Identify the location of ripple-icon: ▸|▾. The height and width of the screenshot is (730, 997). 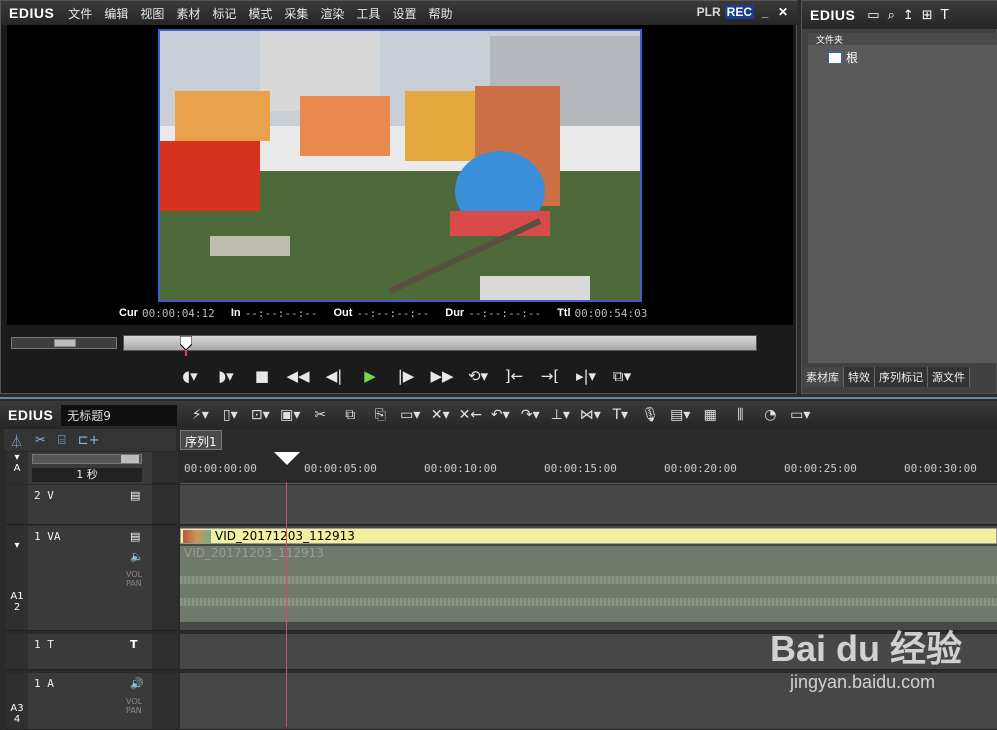
(586, 376).